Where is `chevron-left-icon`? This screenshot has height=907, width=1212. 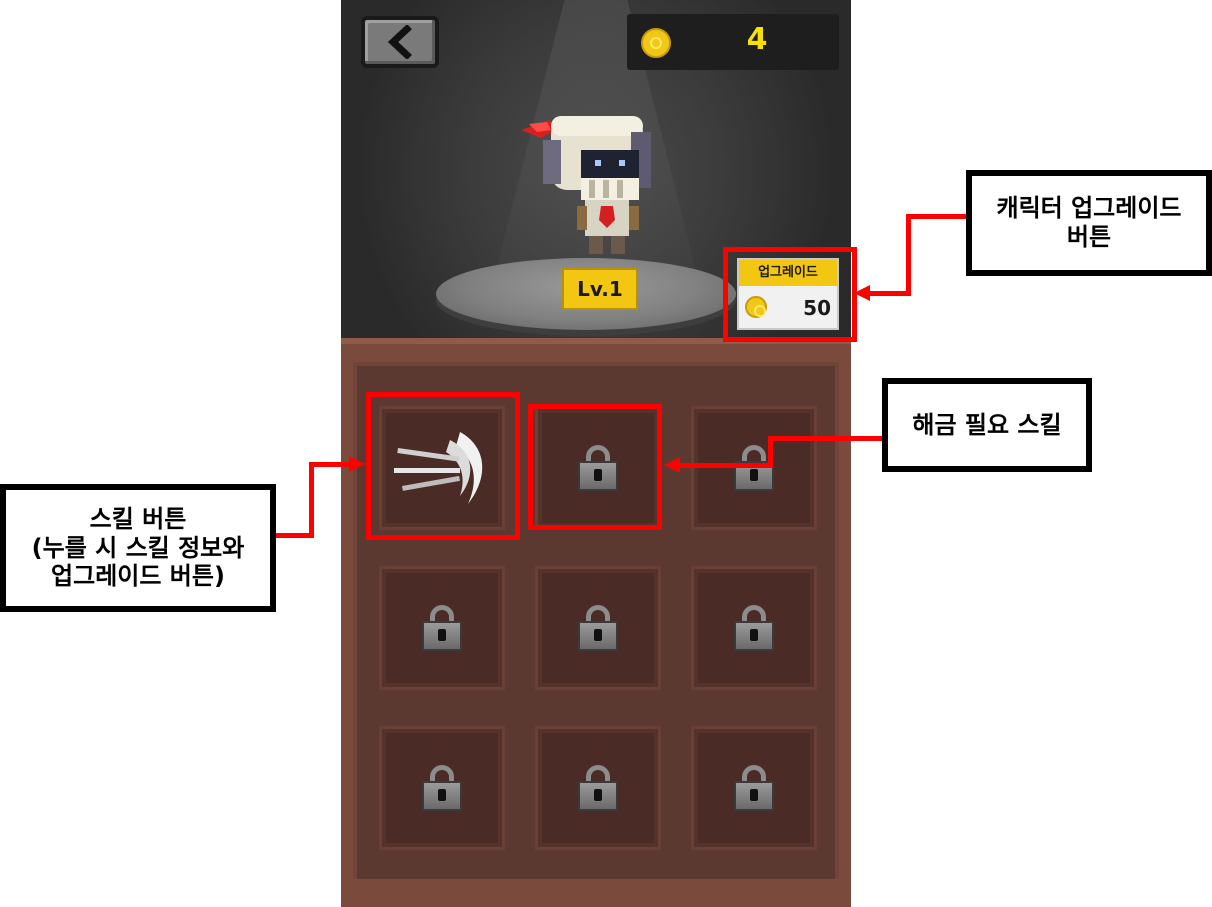
chevron-left-icon is located at coordinates (399, 42).